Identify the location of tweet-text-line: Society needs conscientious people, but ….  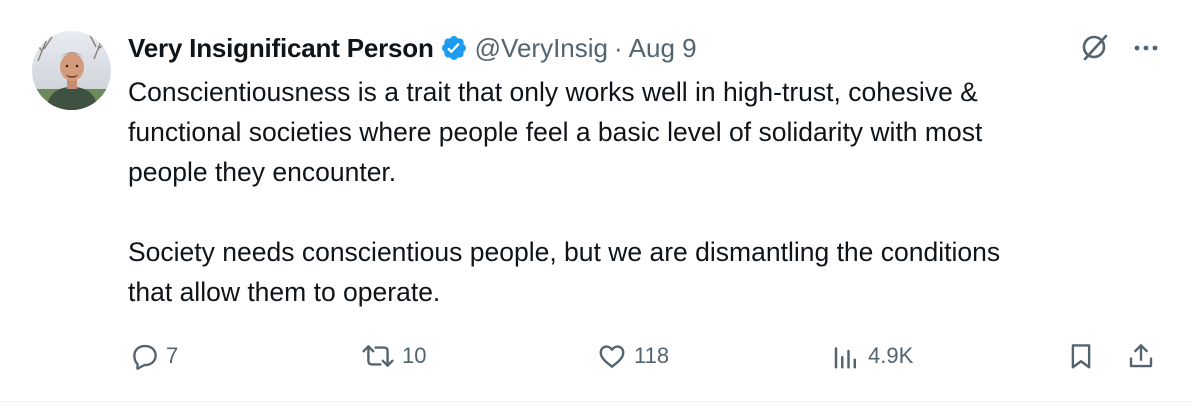
(564, 252).